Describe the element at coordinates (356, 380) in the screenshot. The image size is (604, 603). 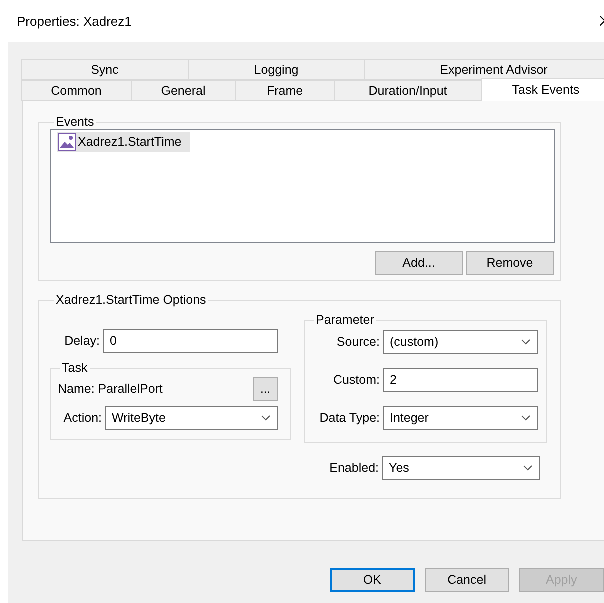
I see `field-label: Custom:` at that location.